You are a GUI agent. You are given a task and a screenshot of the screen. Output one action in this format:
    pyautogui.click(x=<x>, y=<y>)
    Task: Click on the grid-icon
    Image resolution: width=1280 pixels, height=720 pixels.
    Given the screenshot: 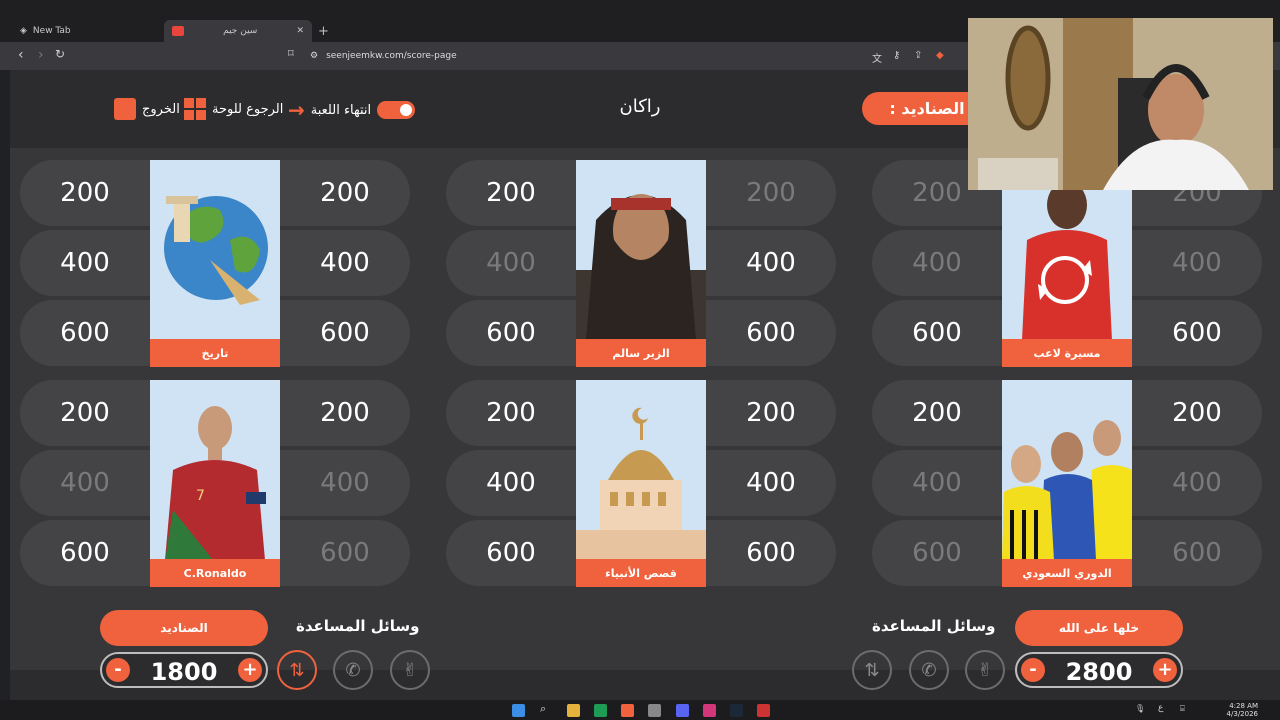 What is the action you would take?
    pyautogui.click(x=195, y=109)
    